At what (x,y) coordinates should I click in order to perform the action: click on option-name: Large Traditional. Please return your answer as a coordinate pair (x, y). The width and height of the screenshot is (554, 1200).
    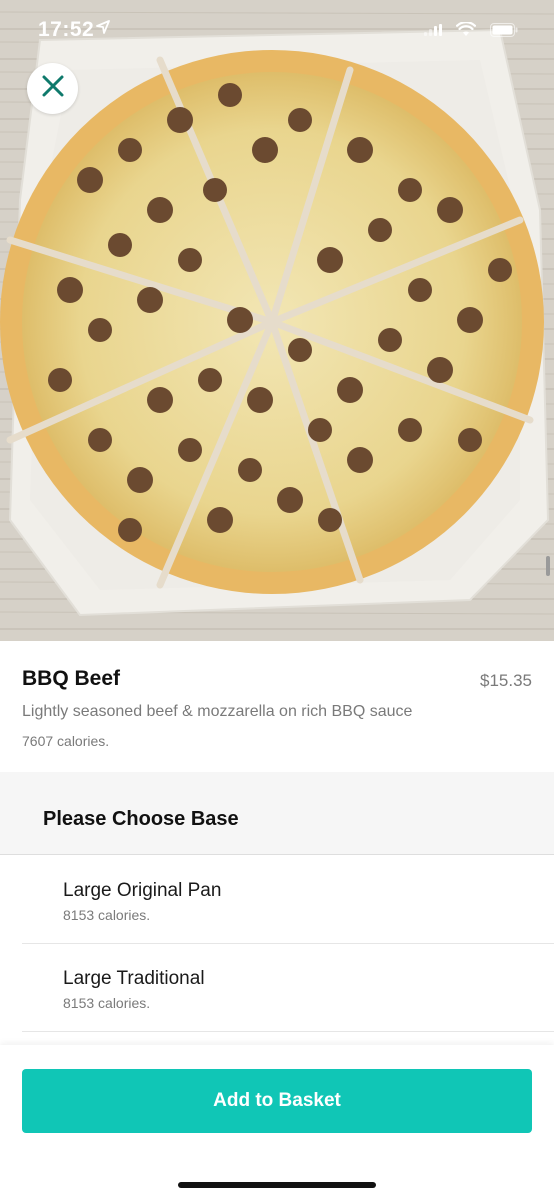
    Looking at the image, I should click on (134, 978).